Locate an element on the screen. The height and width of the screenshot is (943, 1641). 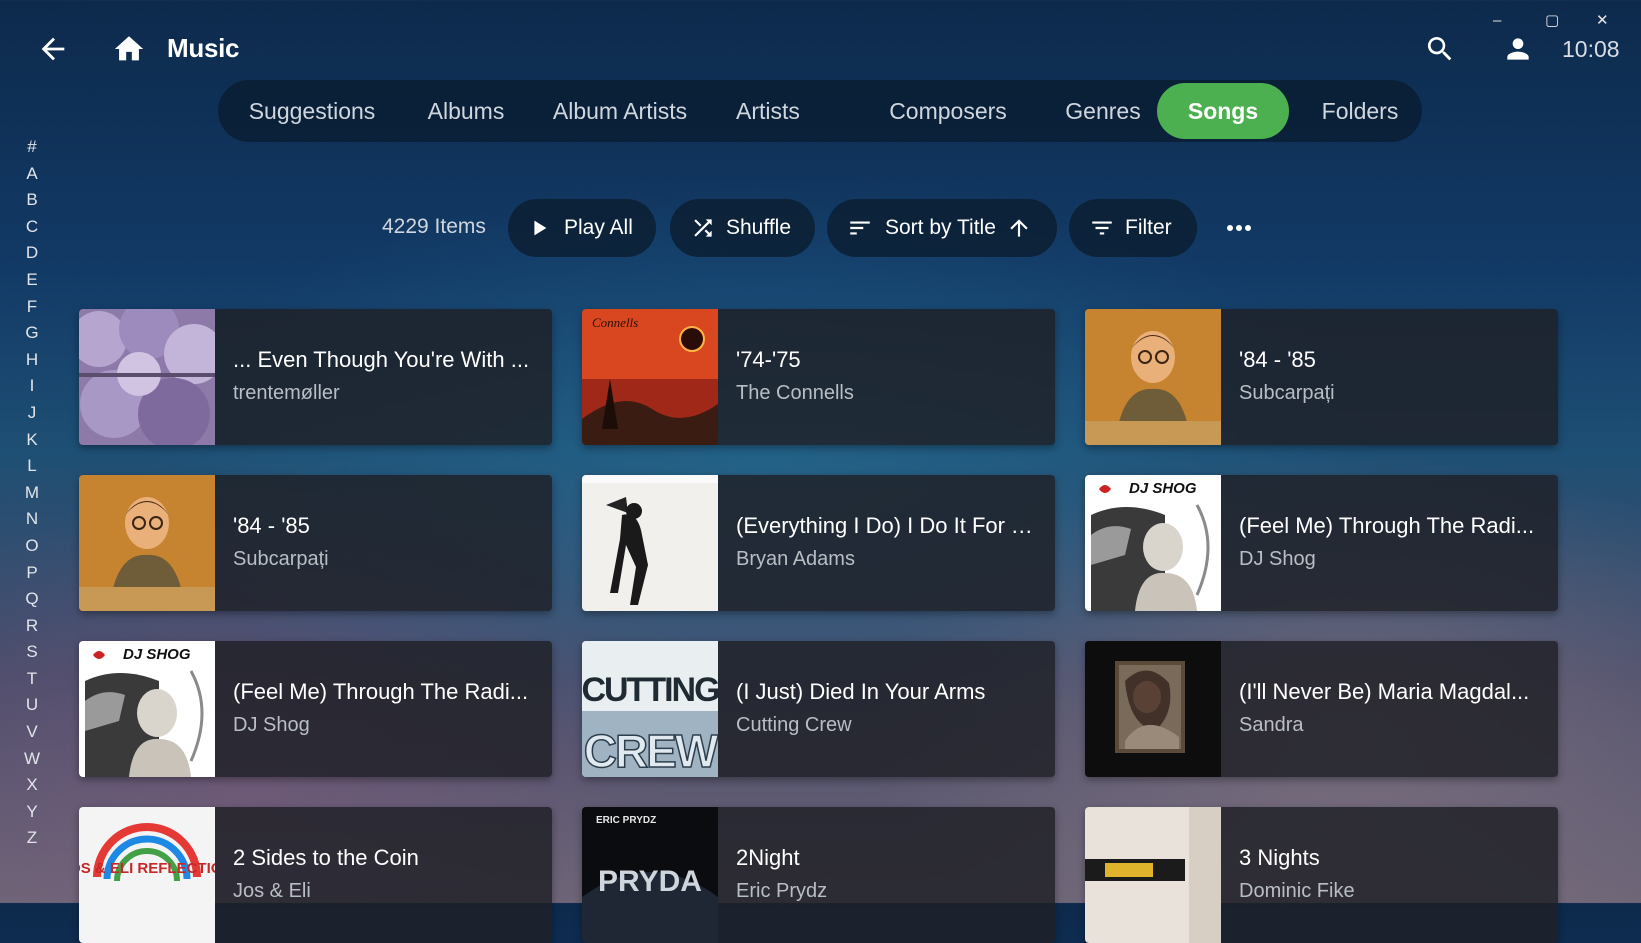
tab-songs: Songs is located at coordinates (1223, 111).